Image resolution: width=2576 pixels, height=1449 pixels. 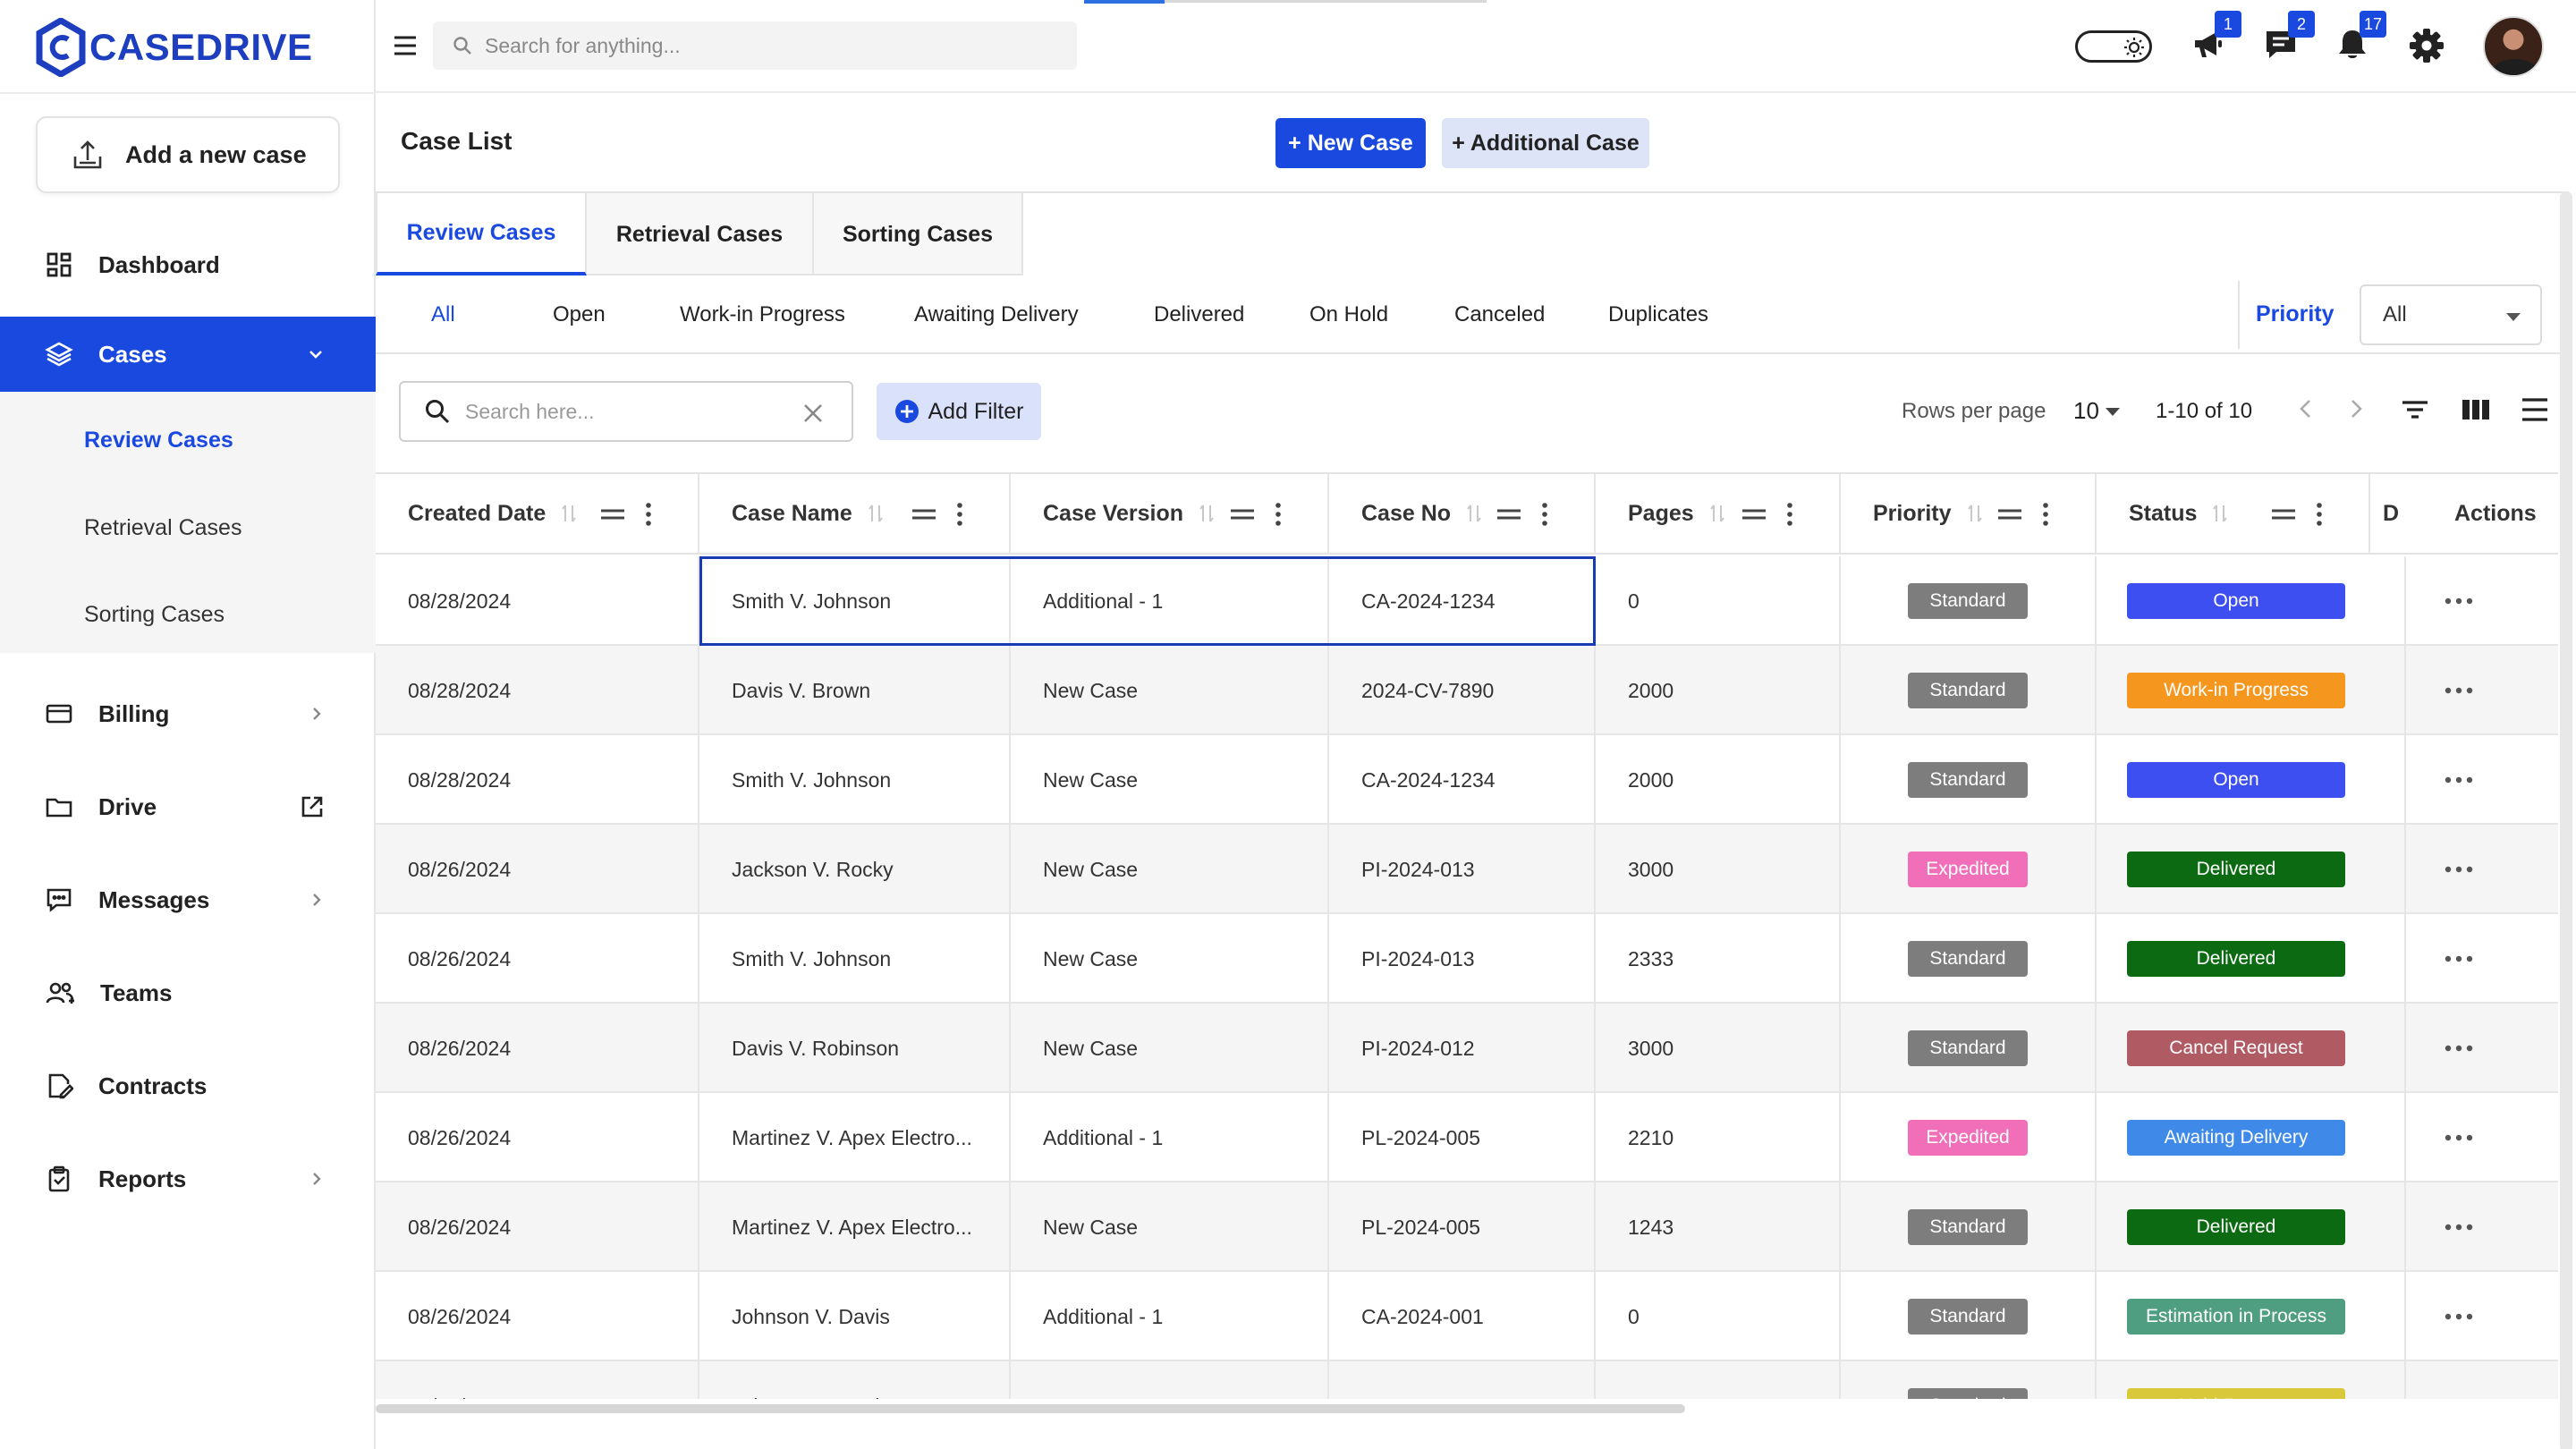 I want to click on messages-button: 2, so click(x=2289, y=39).